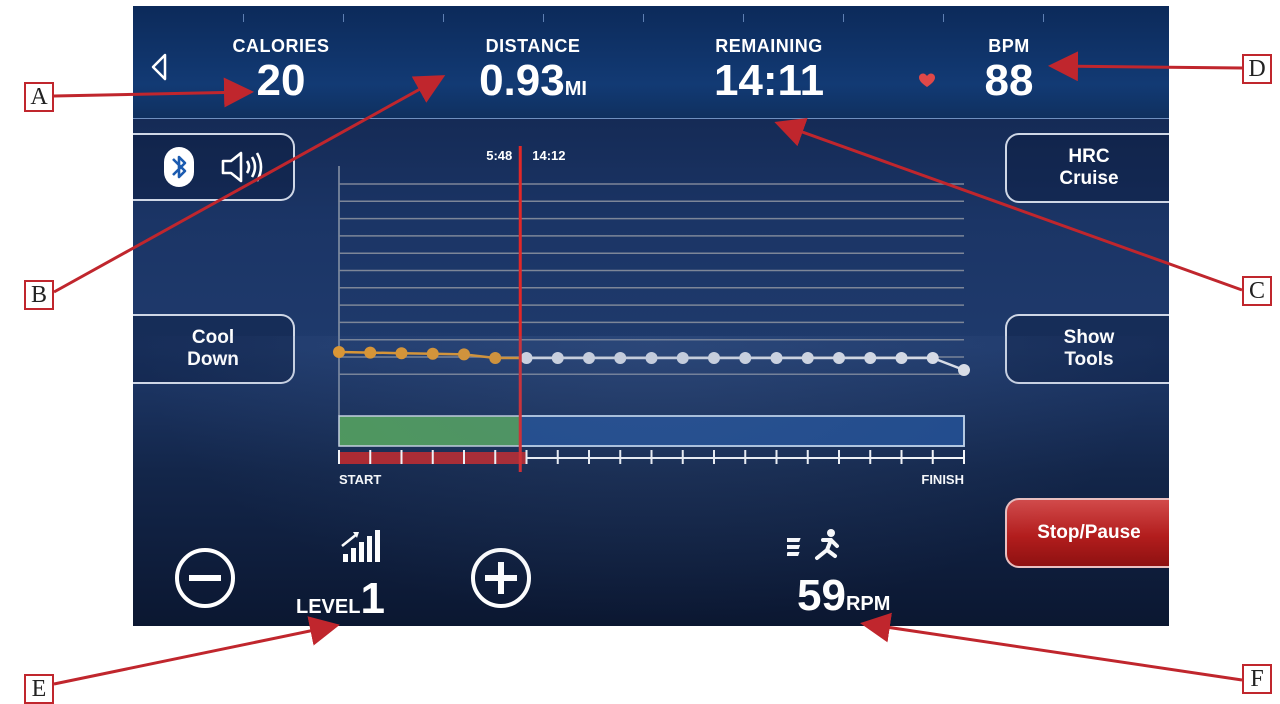  Describe the element at coordinates (39, 97) in the screenshot. I see `callout-a: A` at that location.